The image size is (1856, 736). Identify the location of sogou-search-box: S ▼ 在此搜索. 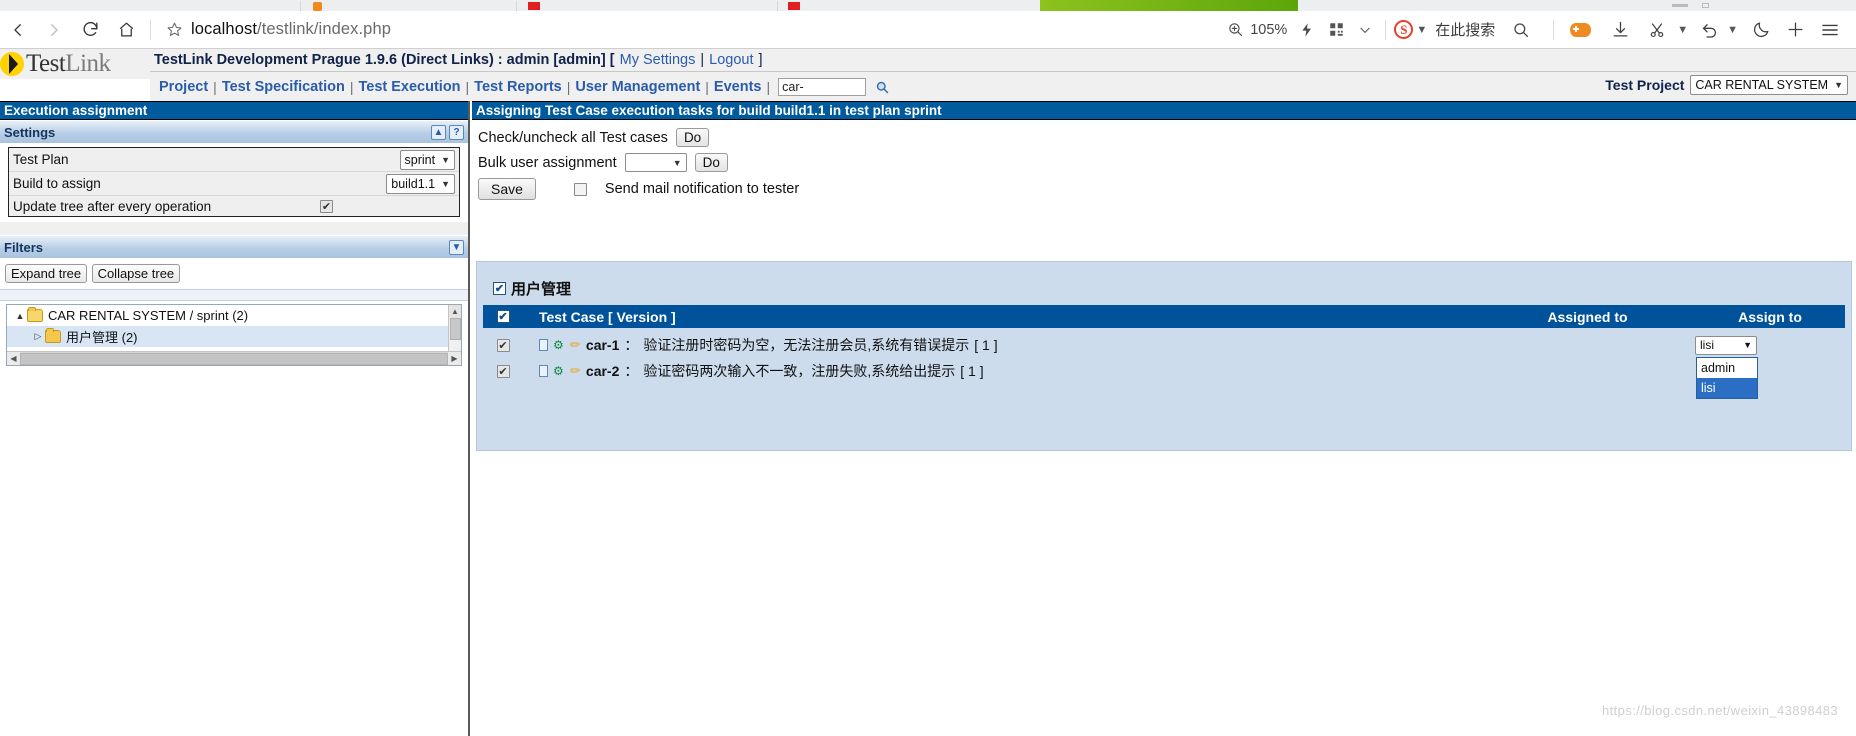
(1444, 29).